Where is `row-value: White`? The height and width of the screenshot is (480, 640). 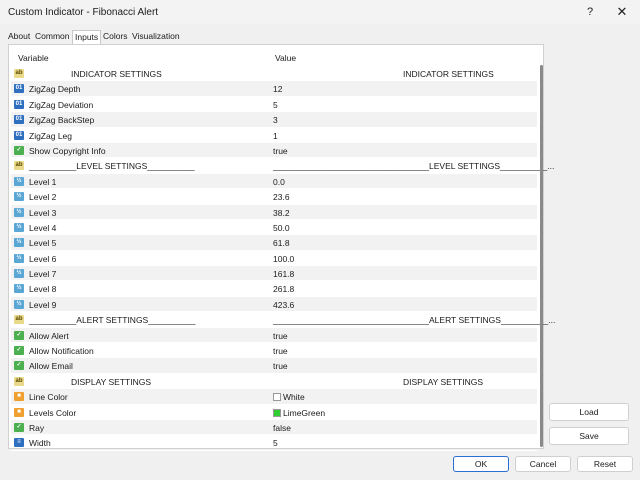
row-value: White is located at coordinates (289, 397).